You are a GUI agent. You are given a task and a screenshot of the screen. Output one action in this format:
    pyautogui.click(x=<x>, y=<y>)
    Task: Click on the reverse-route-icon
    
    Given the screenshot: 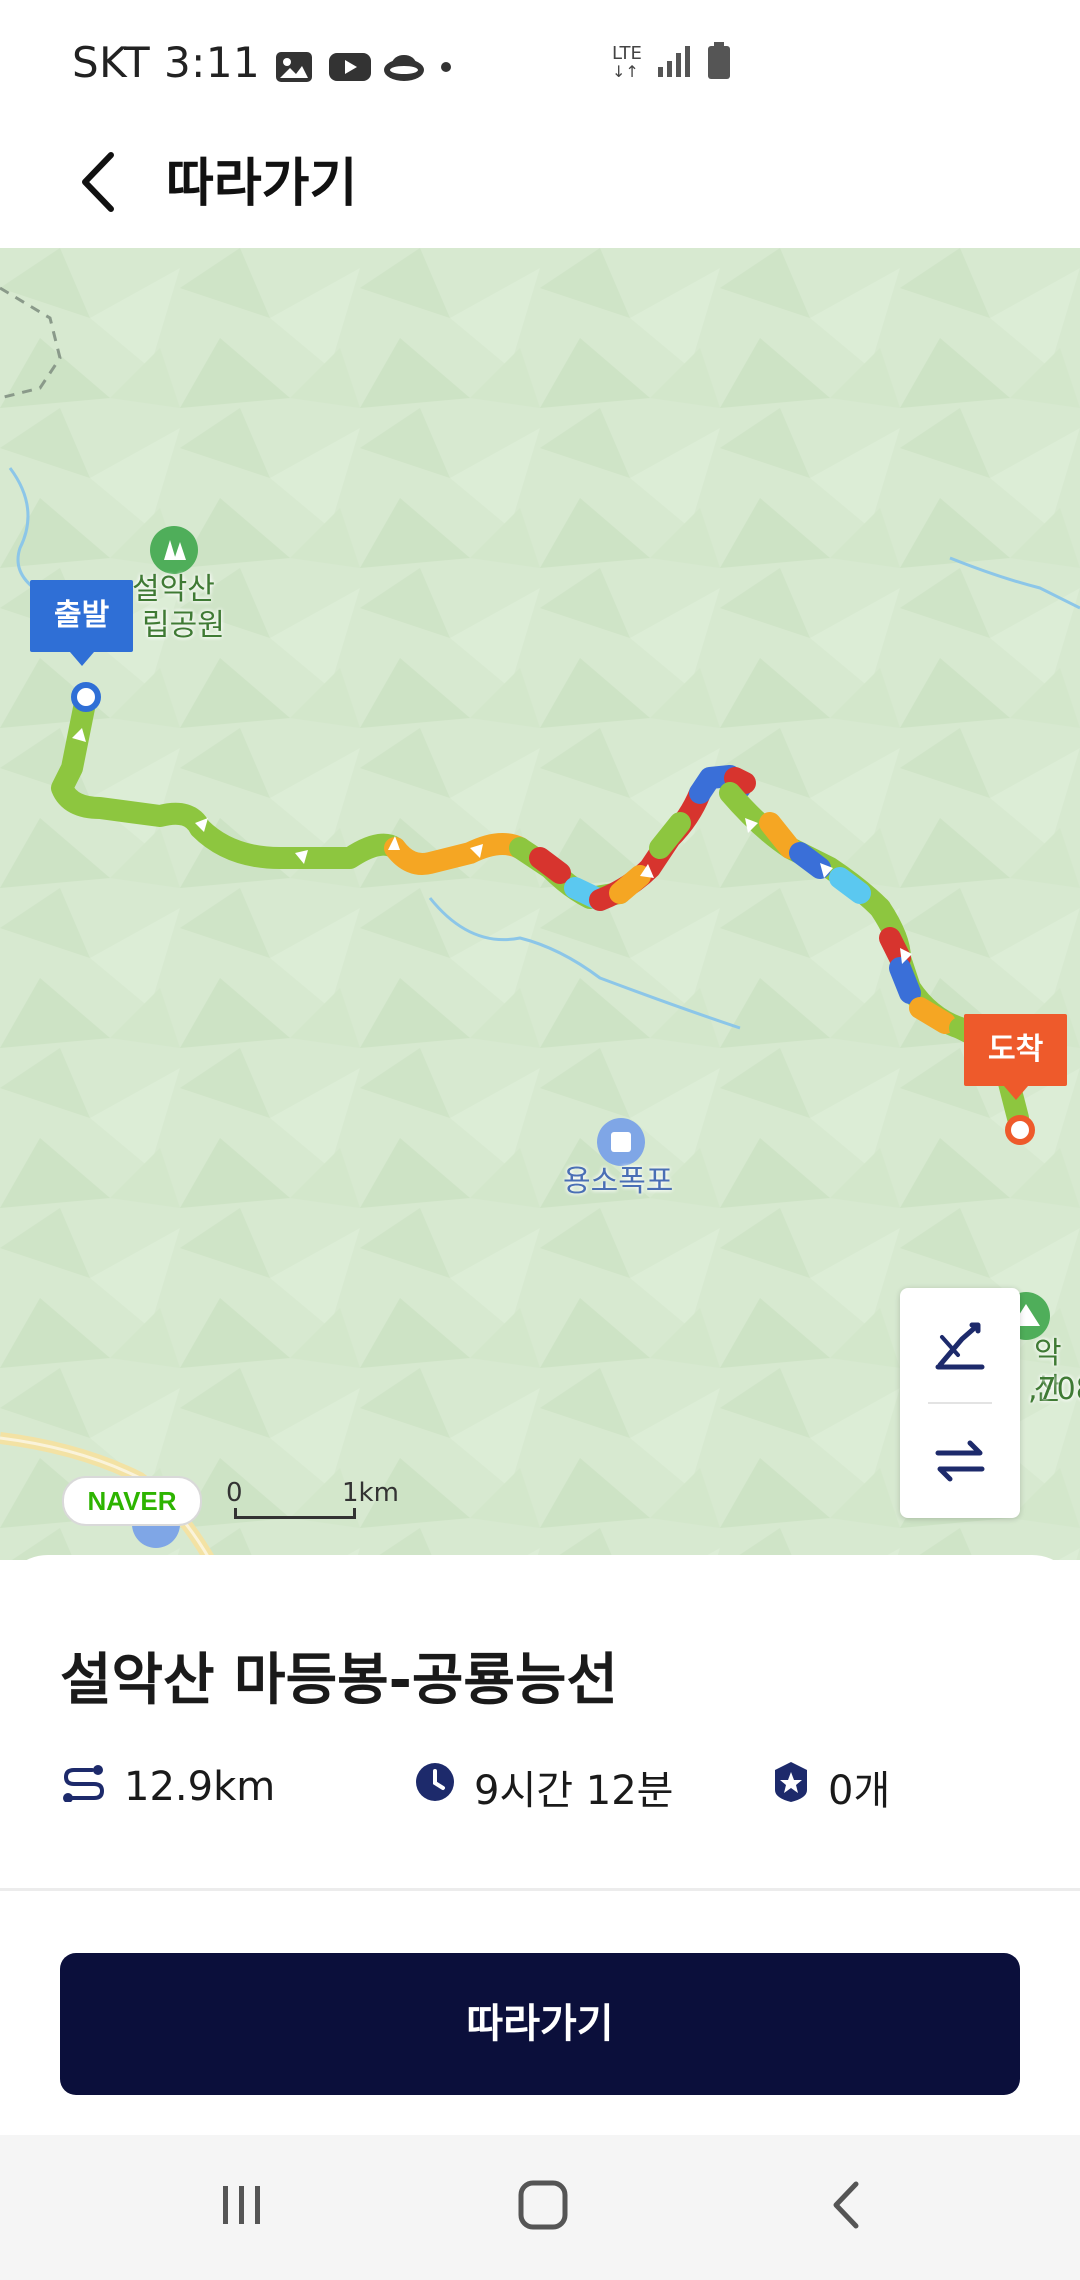 What is the action you would take?
    pyautogui.click(x=960, y=1461)
    